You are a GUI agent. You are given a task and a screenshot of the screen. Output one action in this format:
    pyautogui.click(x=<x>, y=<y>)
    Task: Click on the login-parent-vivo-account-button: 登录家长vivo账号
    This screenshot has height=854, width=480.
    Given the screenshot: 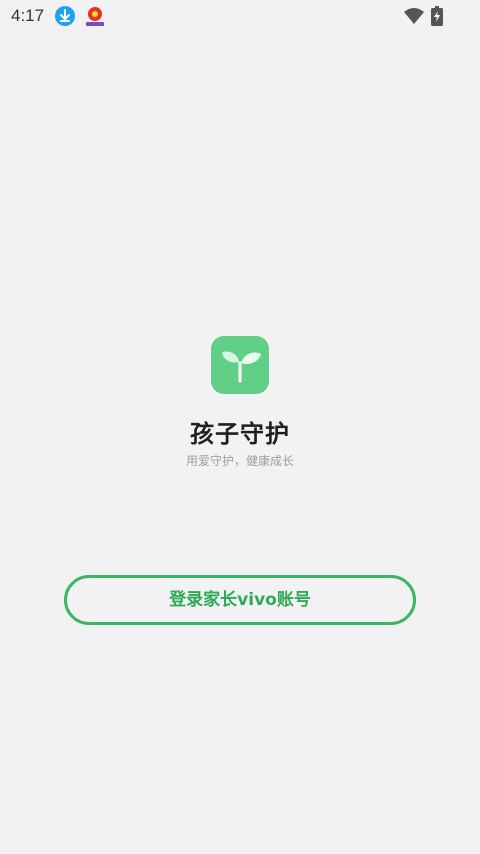 What is the action you would take?
    pyautogui.click(x=240, y=600)
    